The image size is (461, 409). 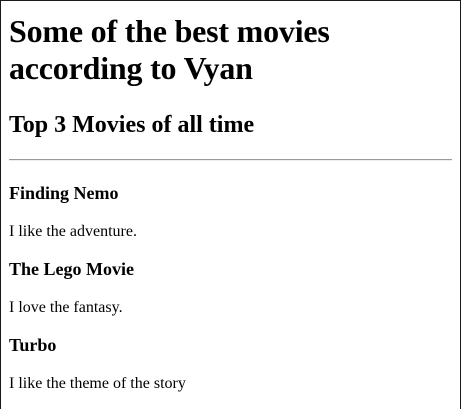 I want to click on movie-item: Finding Nemo I like the adventure., so click(x=230, y=212).